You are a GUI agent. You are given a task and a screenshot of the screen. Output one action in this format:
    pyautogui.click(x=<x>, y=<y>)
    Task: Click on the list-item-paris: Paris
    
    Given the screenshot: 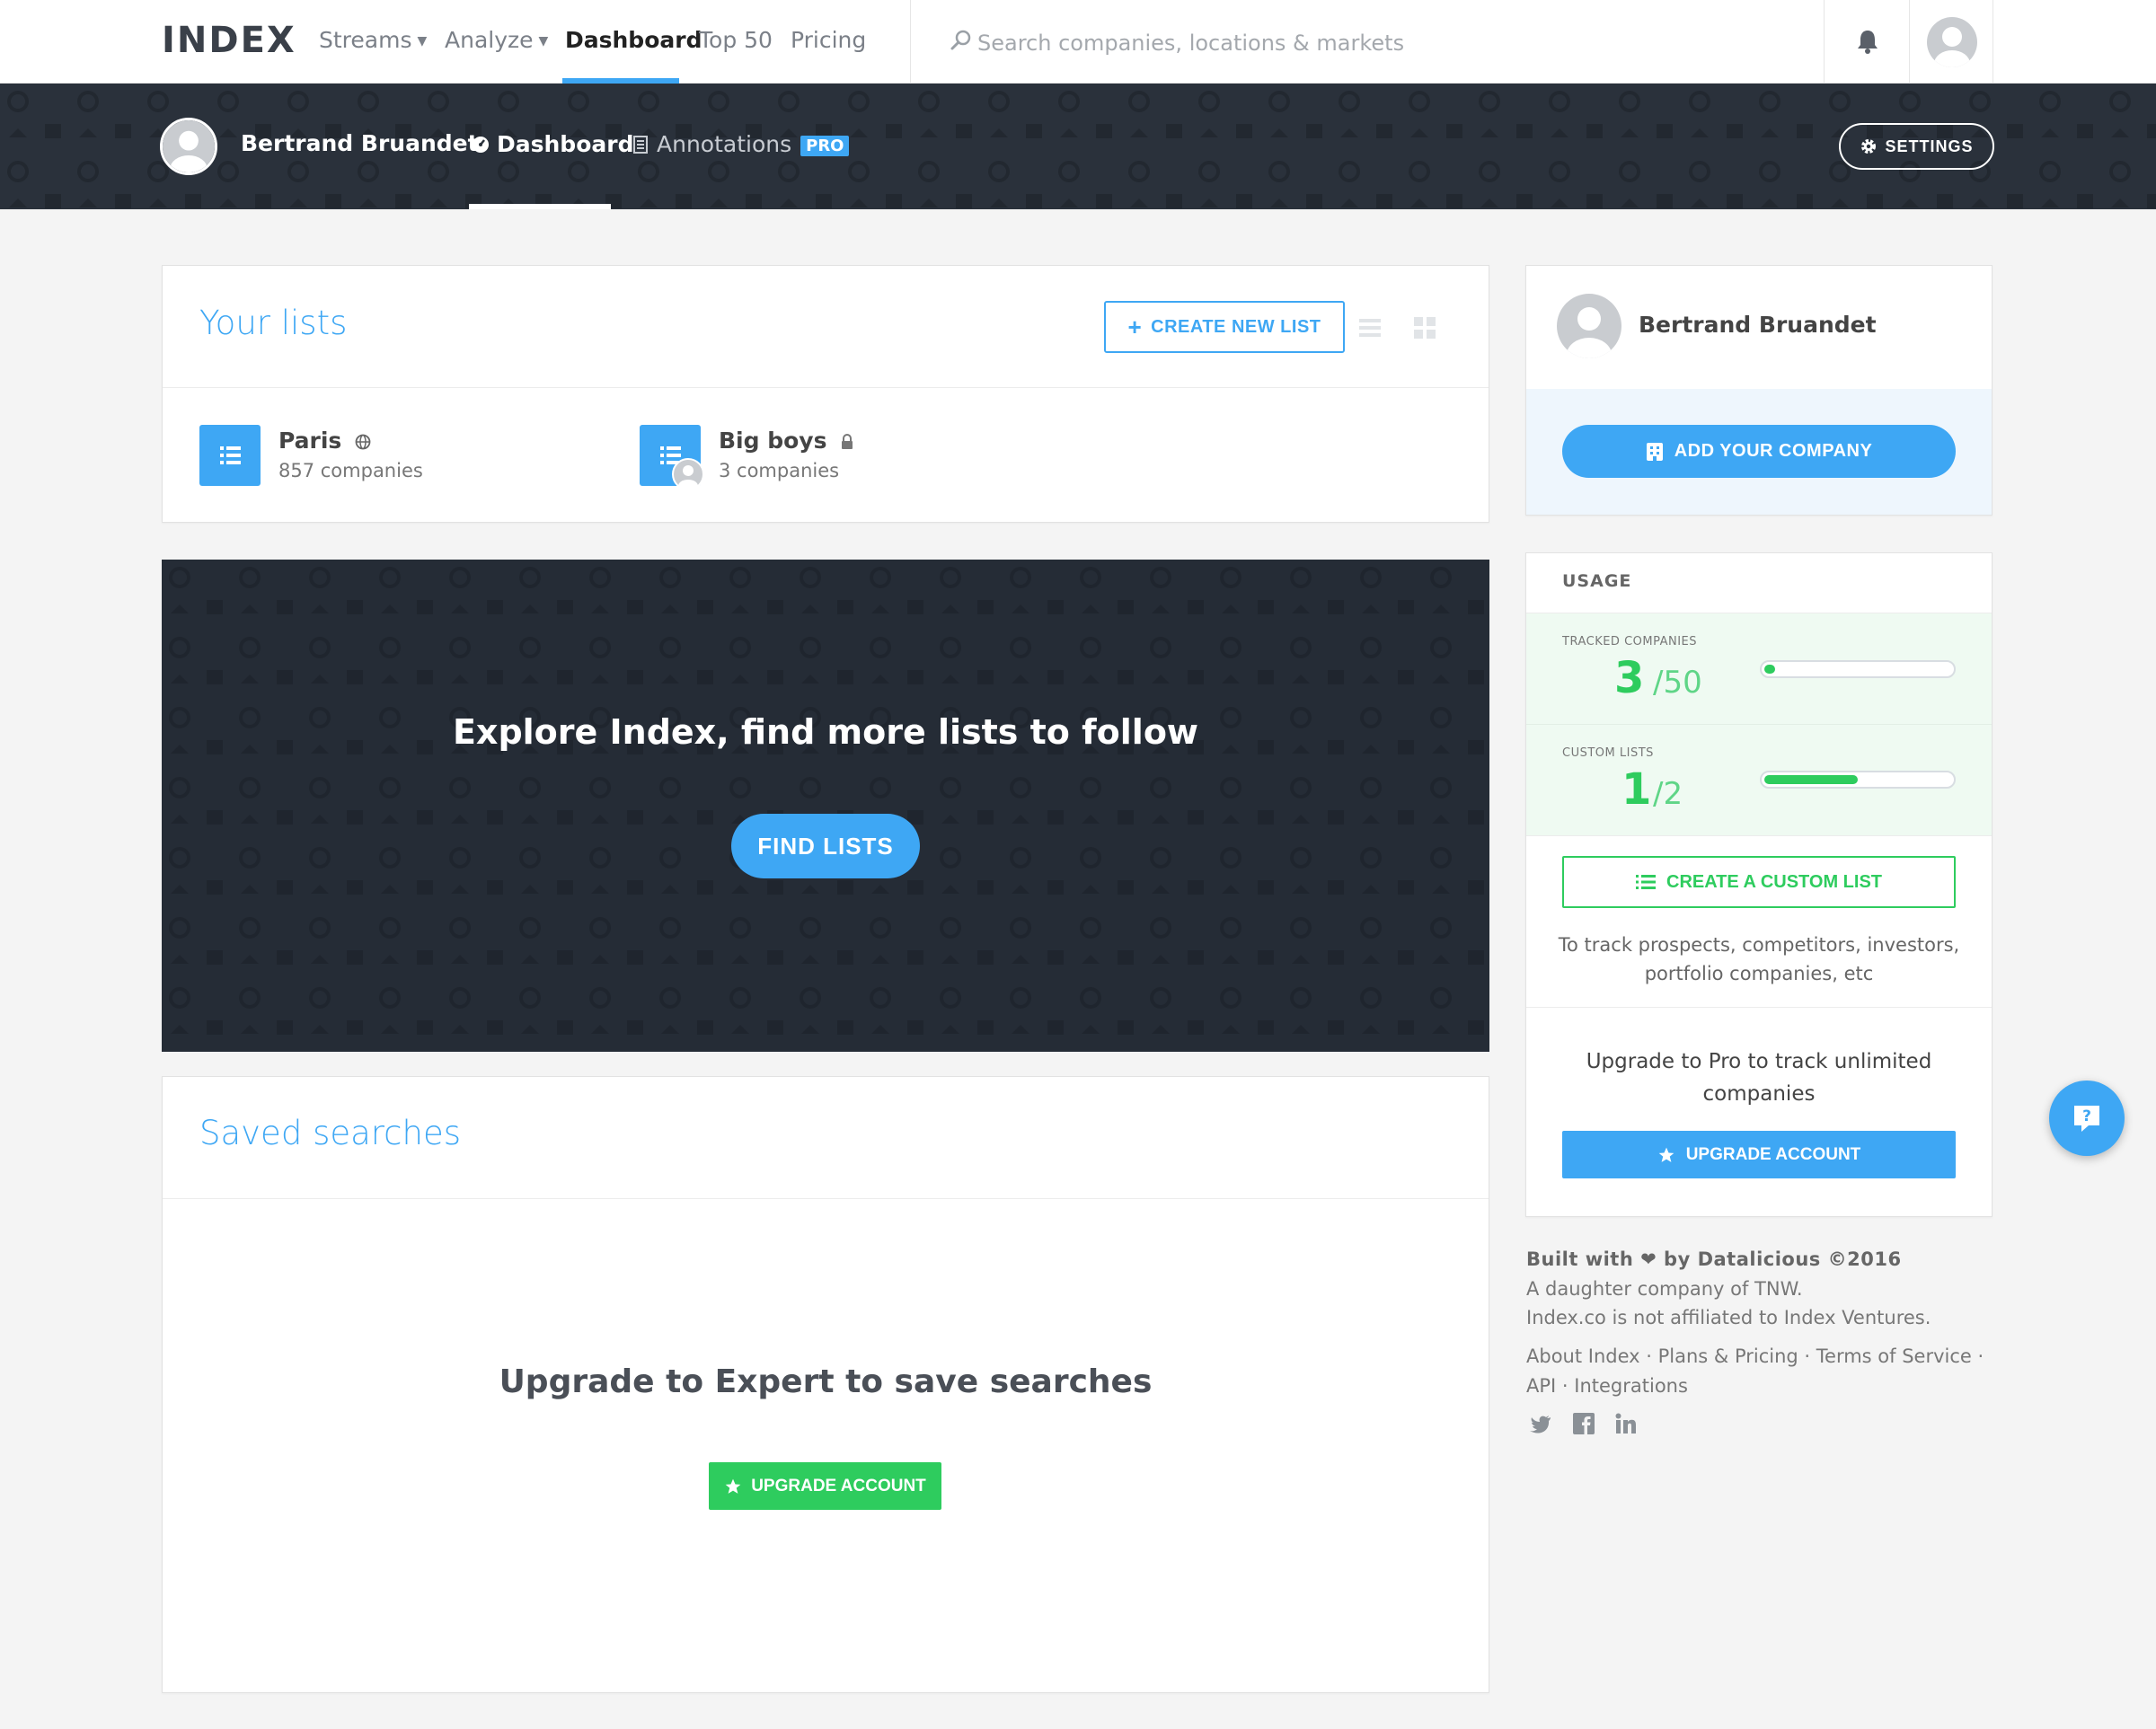 What is the action you would take?
    pyautogui.click(x=324, y=441)
    